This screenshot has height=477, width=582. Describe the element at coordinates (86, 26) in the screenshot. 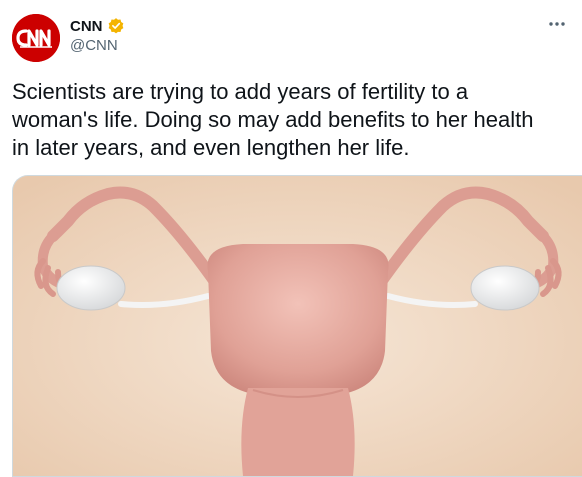

I see `display-name: CNN` at that location.